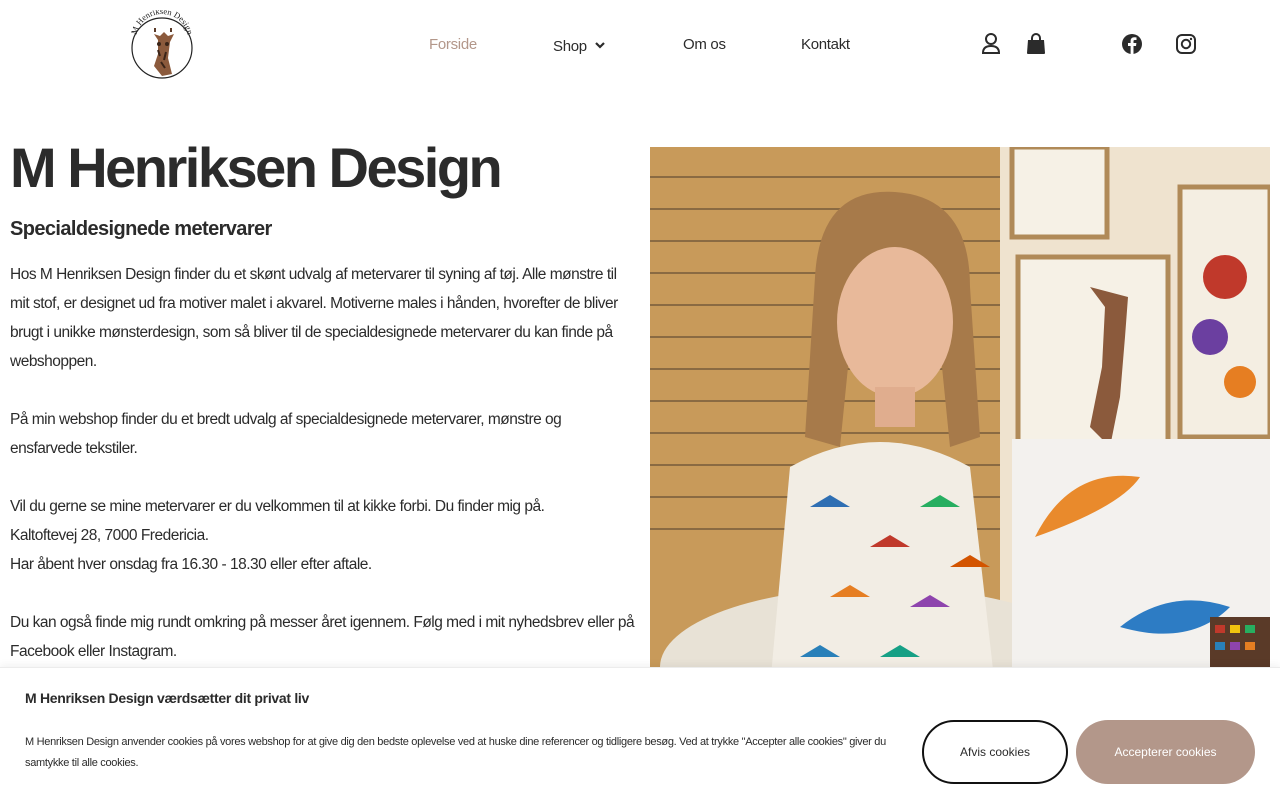  Describe the element at coordinates (600, 44) in the screenshot. I see `chevron-down-icon` at that location.